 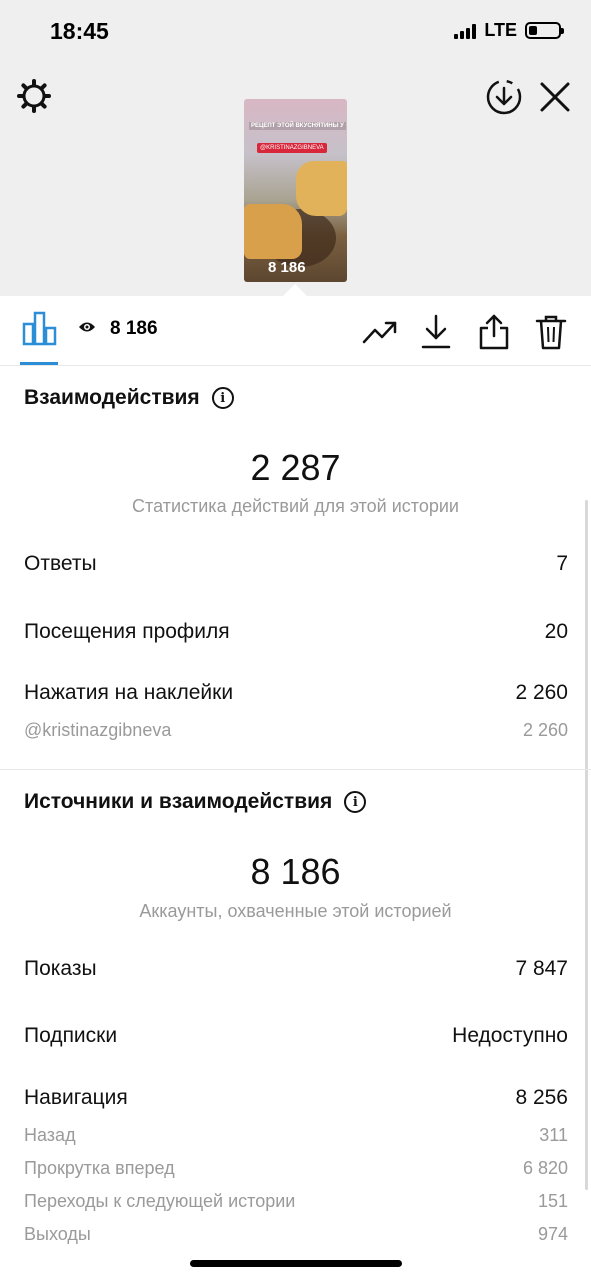 I want to click on trash-icon, so click(x=551, y=334).